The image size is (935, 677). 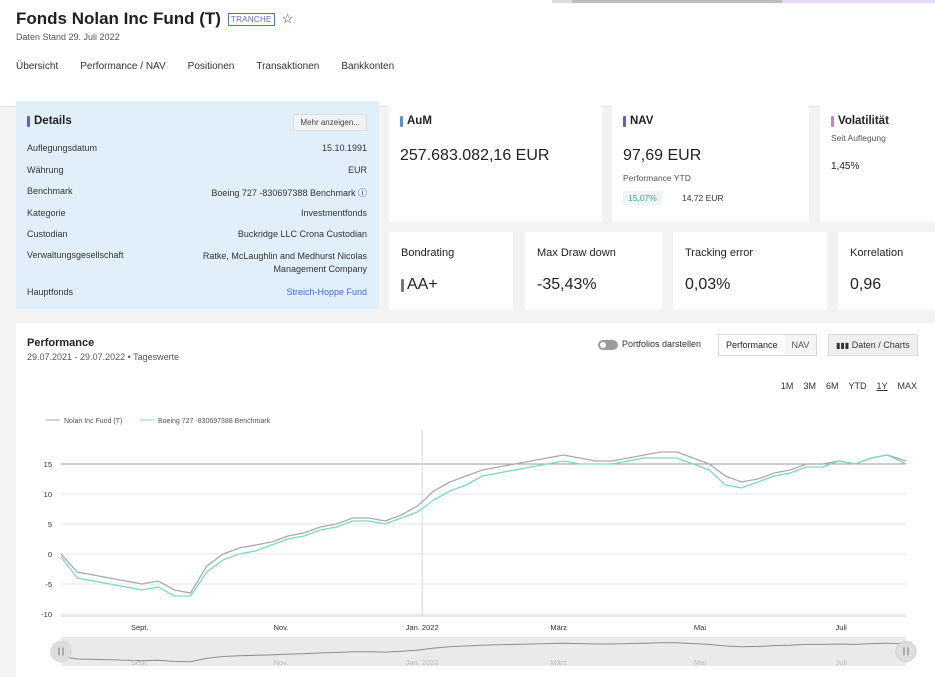 I want to click on detail-value-benchmark: Boeing 727 -830697388 Benchmark ⓘ, so click(x=289, y=192).